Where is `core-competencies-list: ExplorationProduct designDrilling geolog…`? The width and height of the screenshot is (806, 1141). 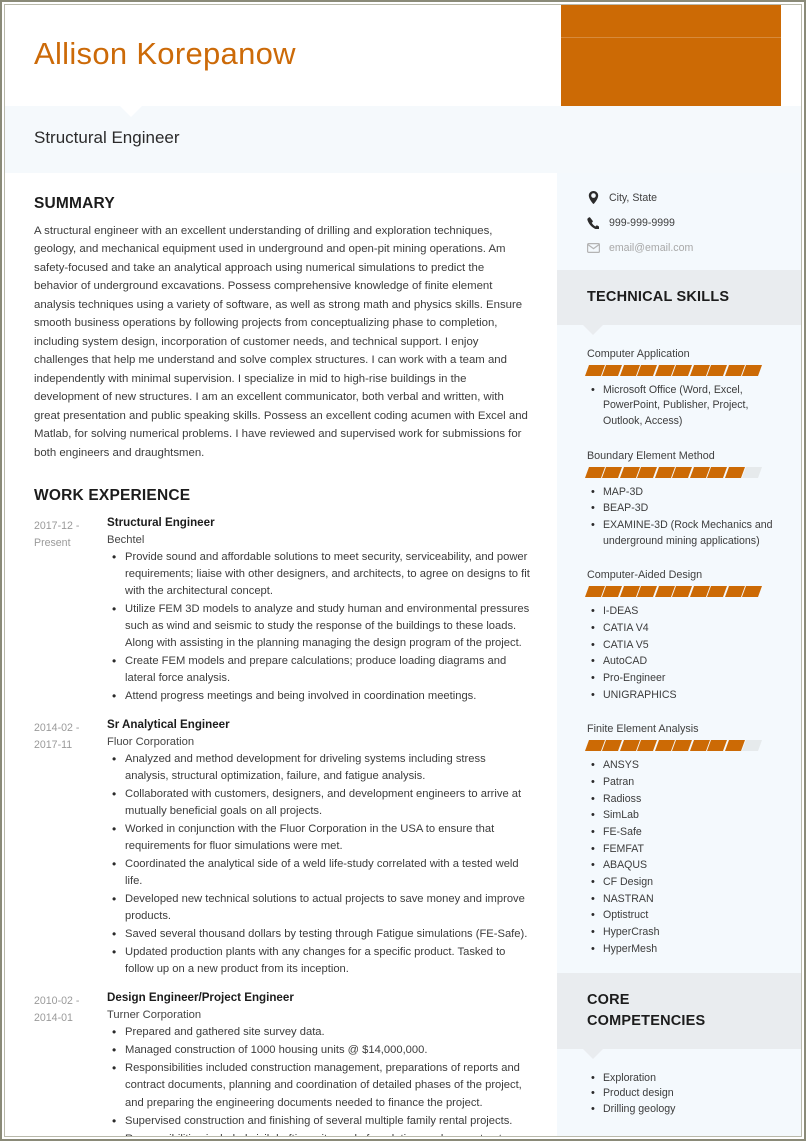 core-competencies-list: ExplorationProduct designDrilling geolog… is located at coordinates (685, 1094).